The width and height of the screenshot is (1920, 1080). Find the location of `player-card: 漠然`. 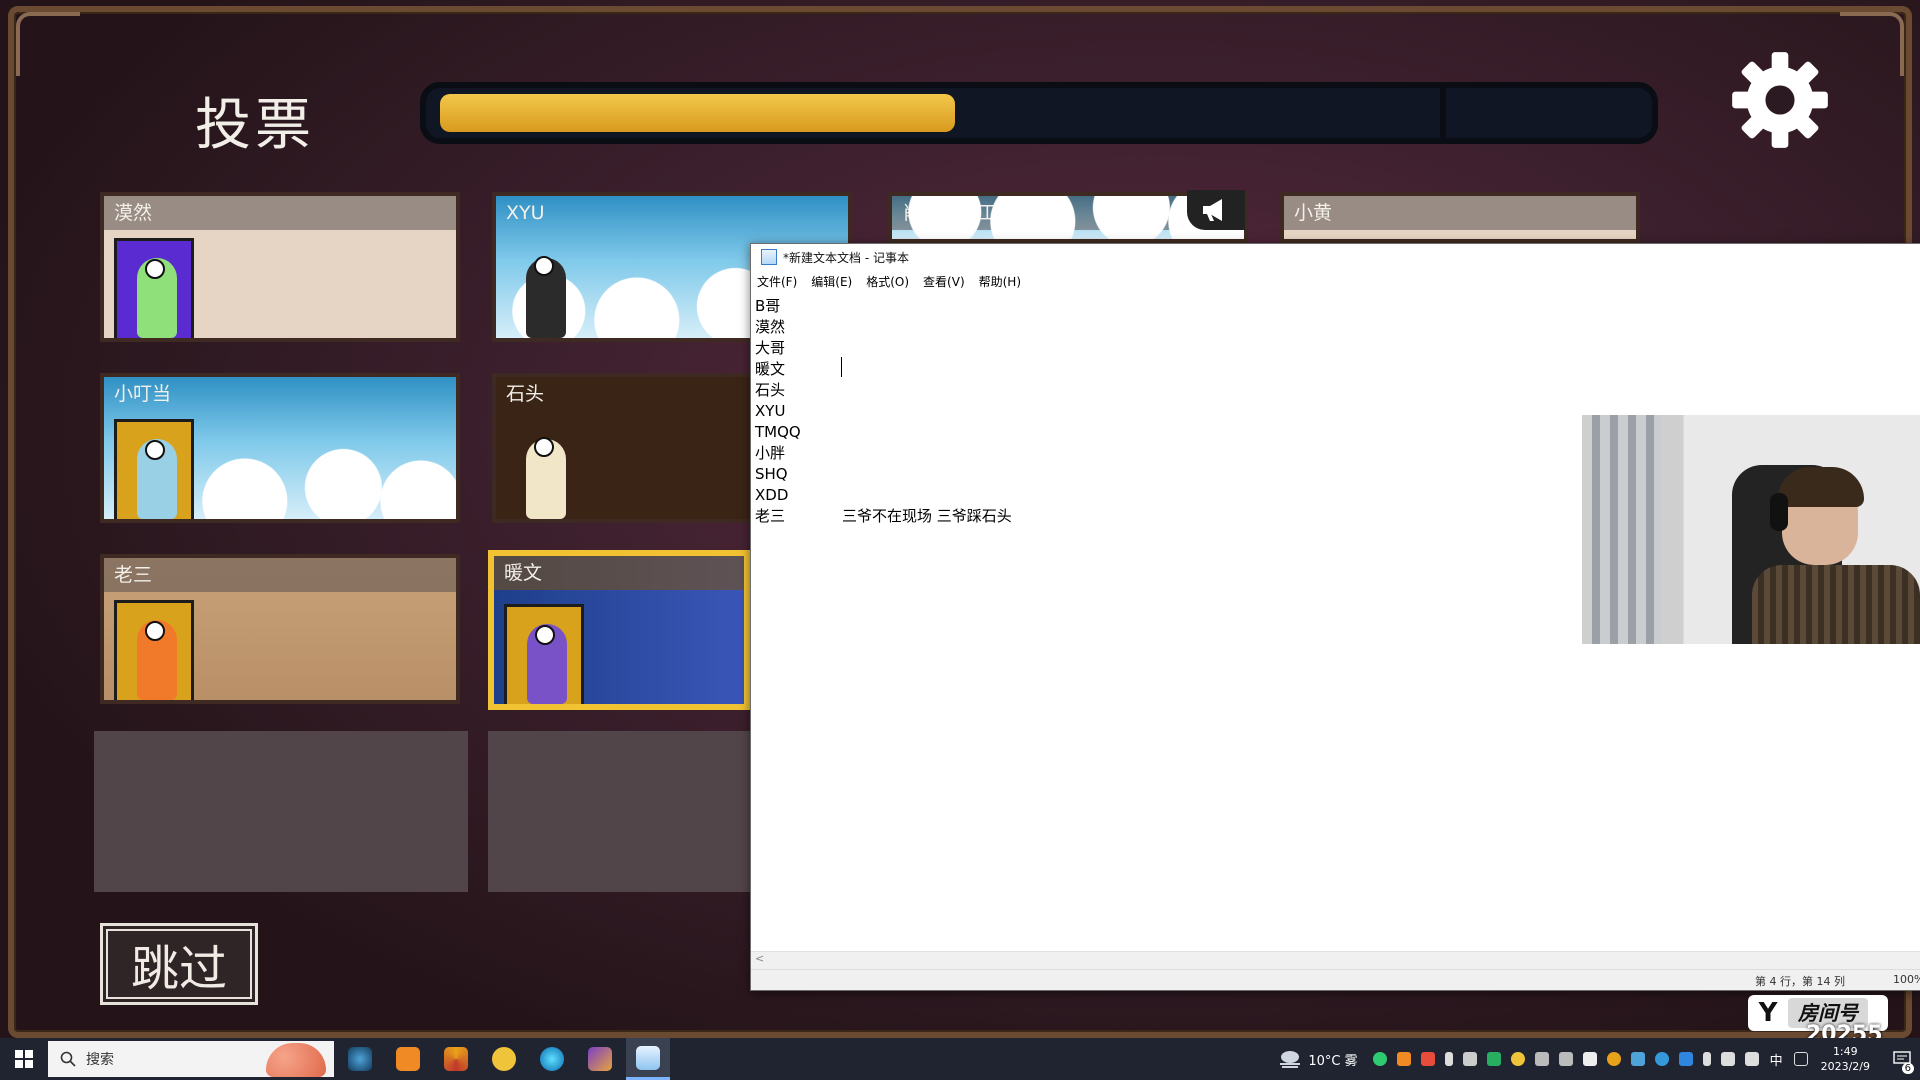

player-card: 漠然 is located at coordinates (280, 267).